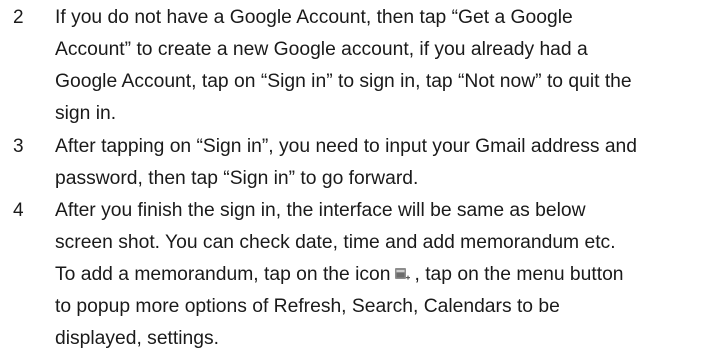 The height and width of the screenshot is (353, 702). Describe the element at coordinates (223, 274) in the screenshot. I see `step-text-segment: To add a memorandum, tap on the icon` at that location.